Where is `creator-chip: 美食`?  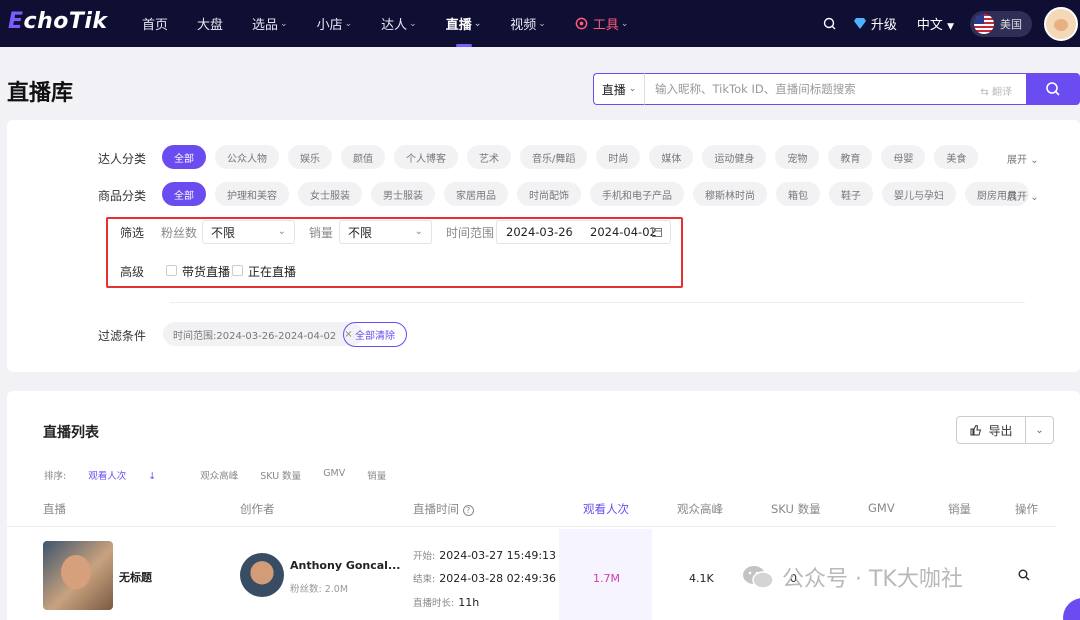 creator-chip: 美食 is located at coordinates (956, 157).